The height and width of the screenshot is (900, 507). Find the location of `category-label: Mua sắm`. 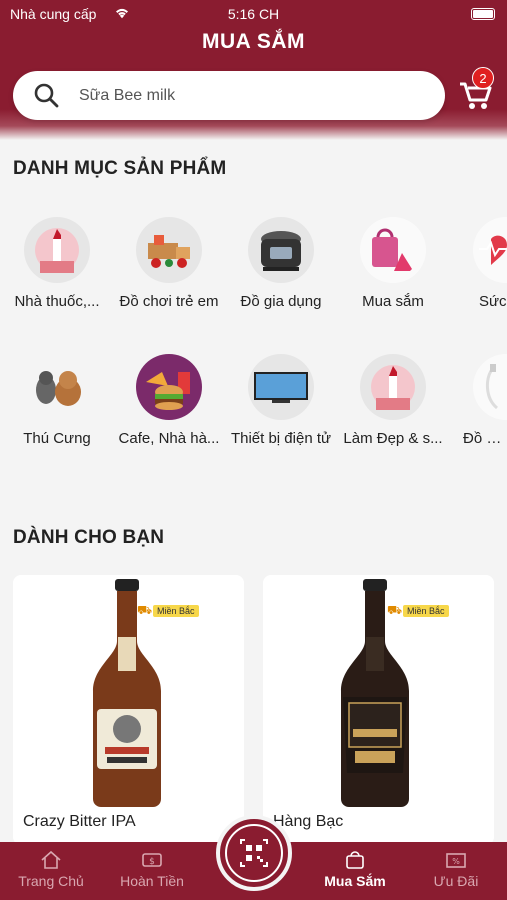

category-label: Mua sắm is located at coordinates (393, 301).